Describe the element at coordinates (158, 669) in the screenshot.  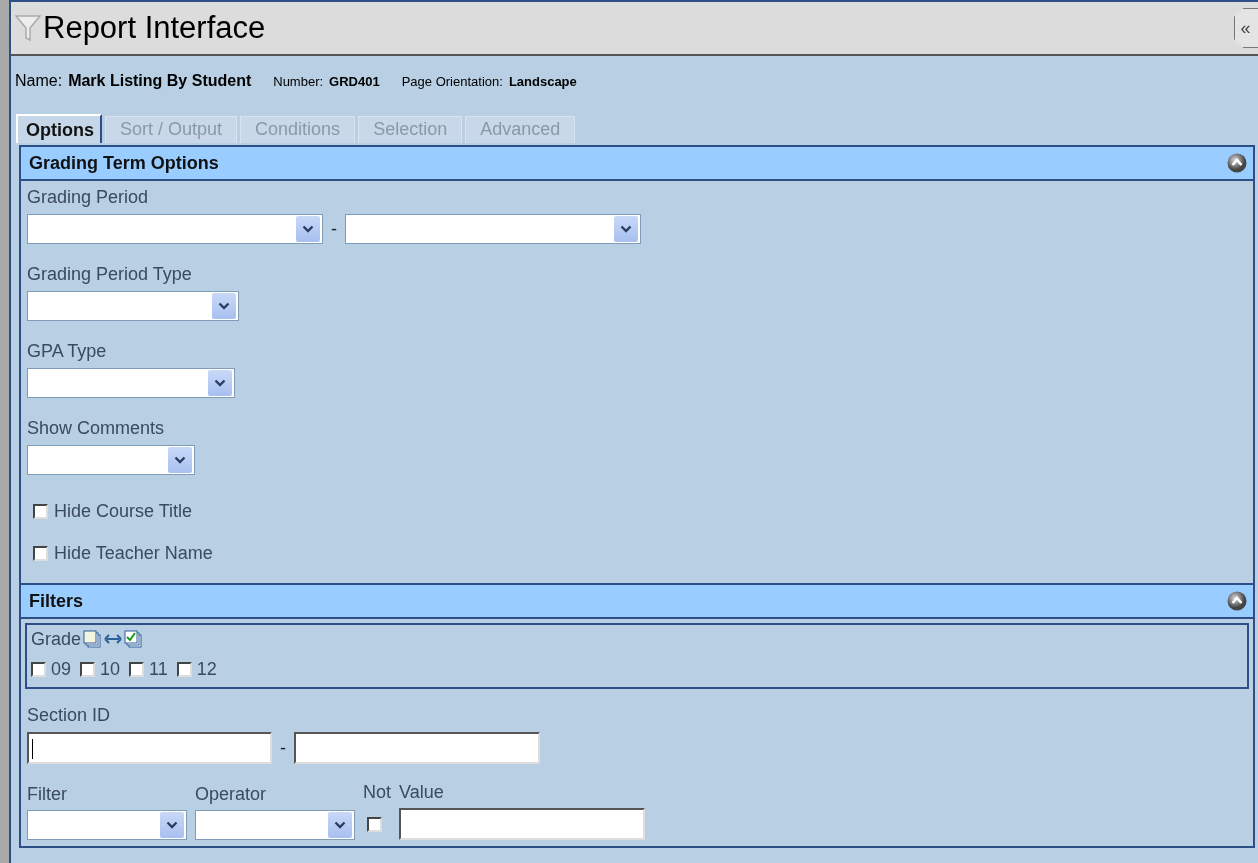
I see `field-label: 11` at that location.